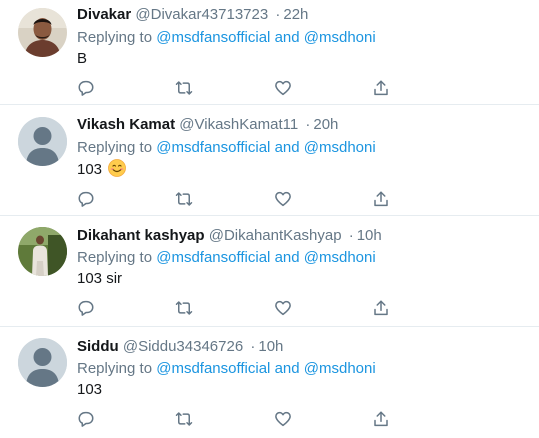 This screenshot has width=539, height=438. Describe the element at coordinates (117, 171) in the screenshot. I see `smiling-face-emoji-icon` at that location.